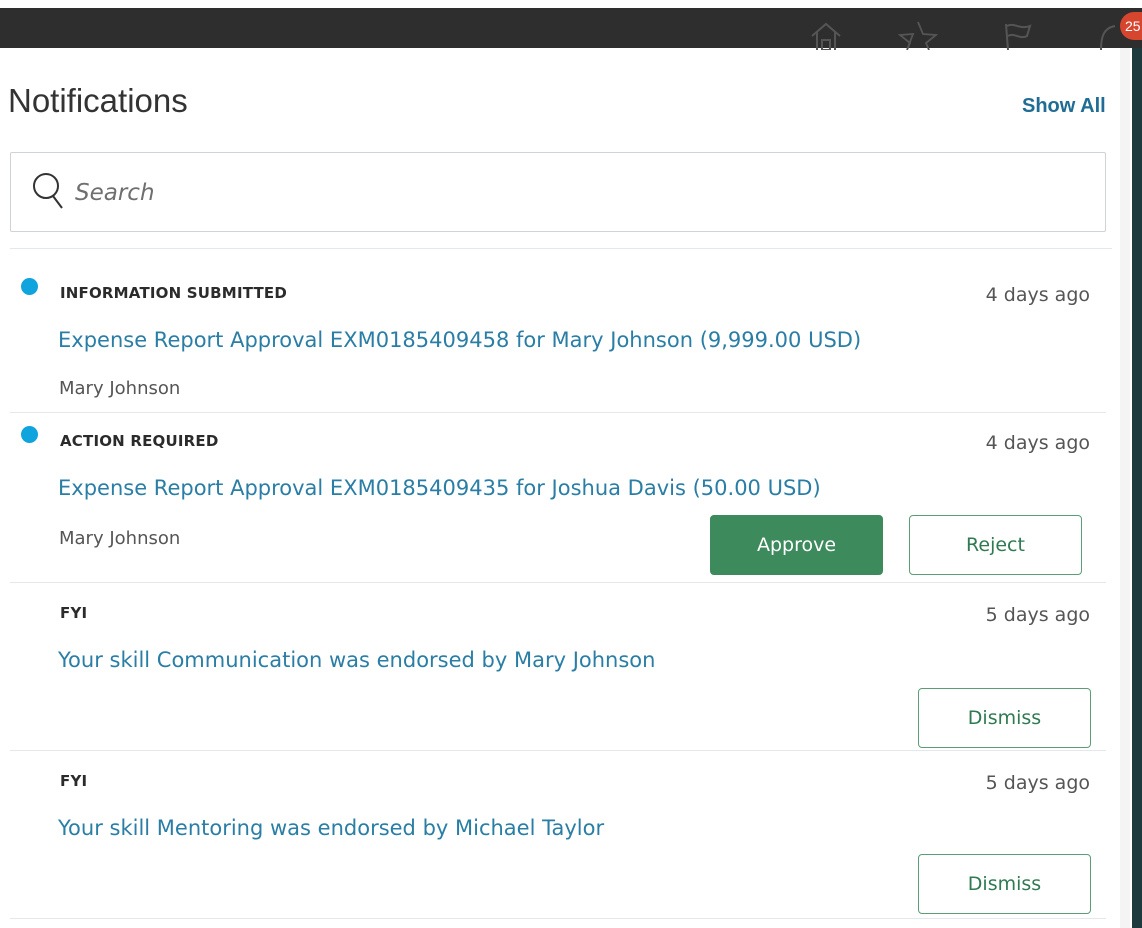 Image resolution: width=1142 pixels, height=928 pixels. What do you see at coordinates (796, 545) in the screenshot?
I see `approve-button: Approve` at bounding box center [796, 545].